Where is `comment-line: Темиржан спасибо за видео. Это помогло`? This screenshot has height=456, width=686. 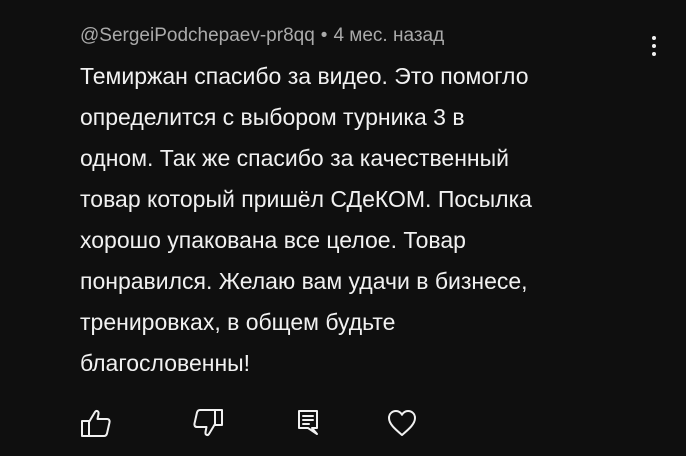 comment-line: Темиржан спасибо за видео. Это помогло is located at coordinates (304, 76).